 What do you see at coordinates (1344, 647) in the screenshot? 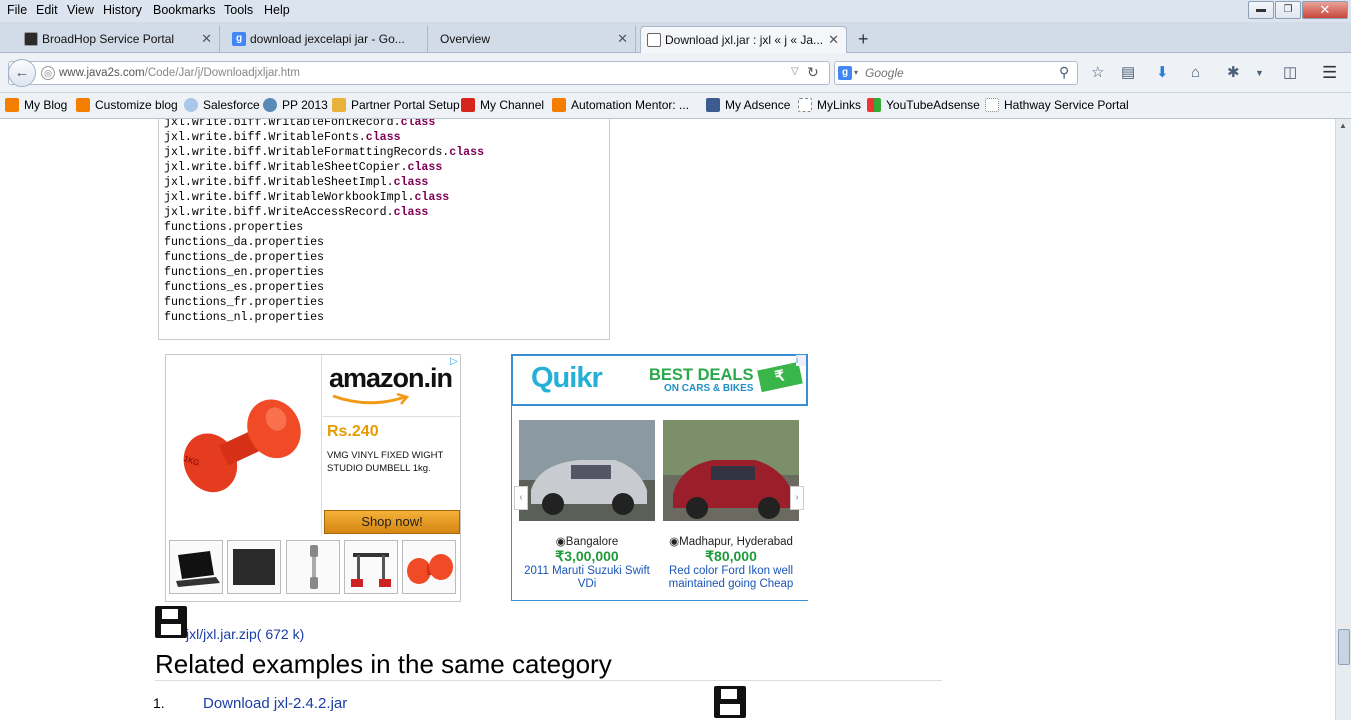
I see `scrollbar-thumb` at bounding box center [1344, 647].